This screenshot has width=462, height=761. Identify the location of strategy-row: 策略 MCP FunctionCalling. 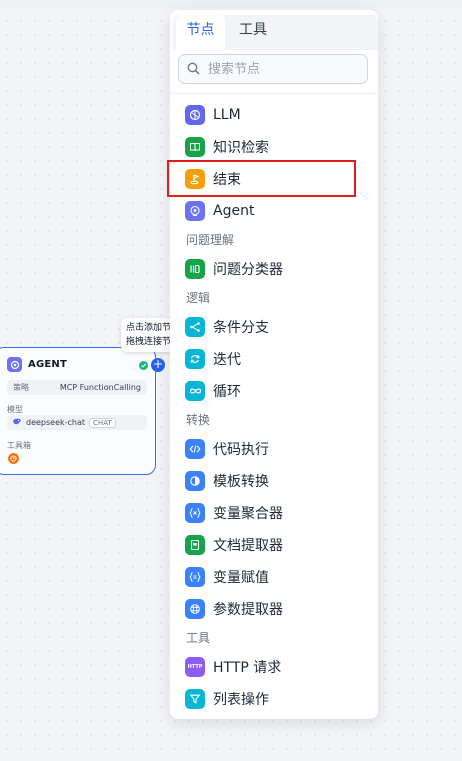
(77, 387).